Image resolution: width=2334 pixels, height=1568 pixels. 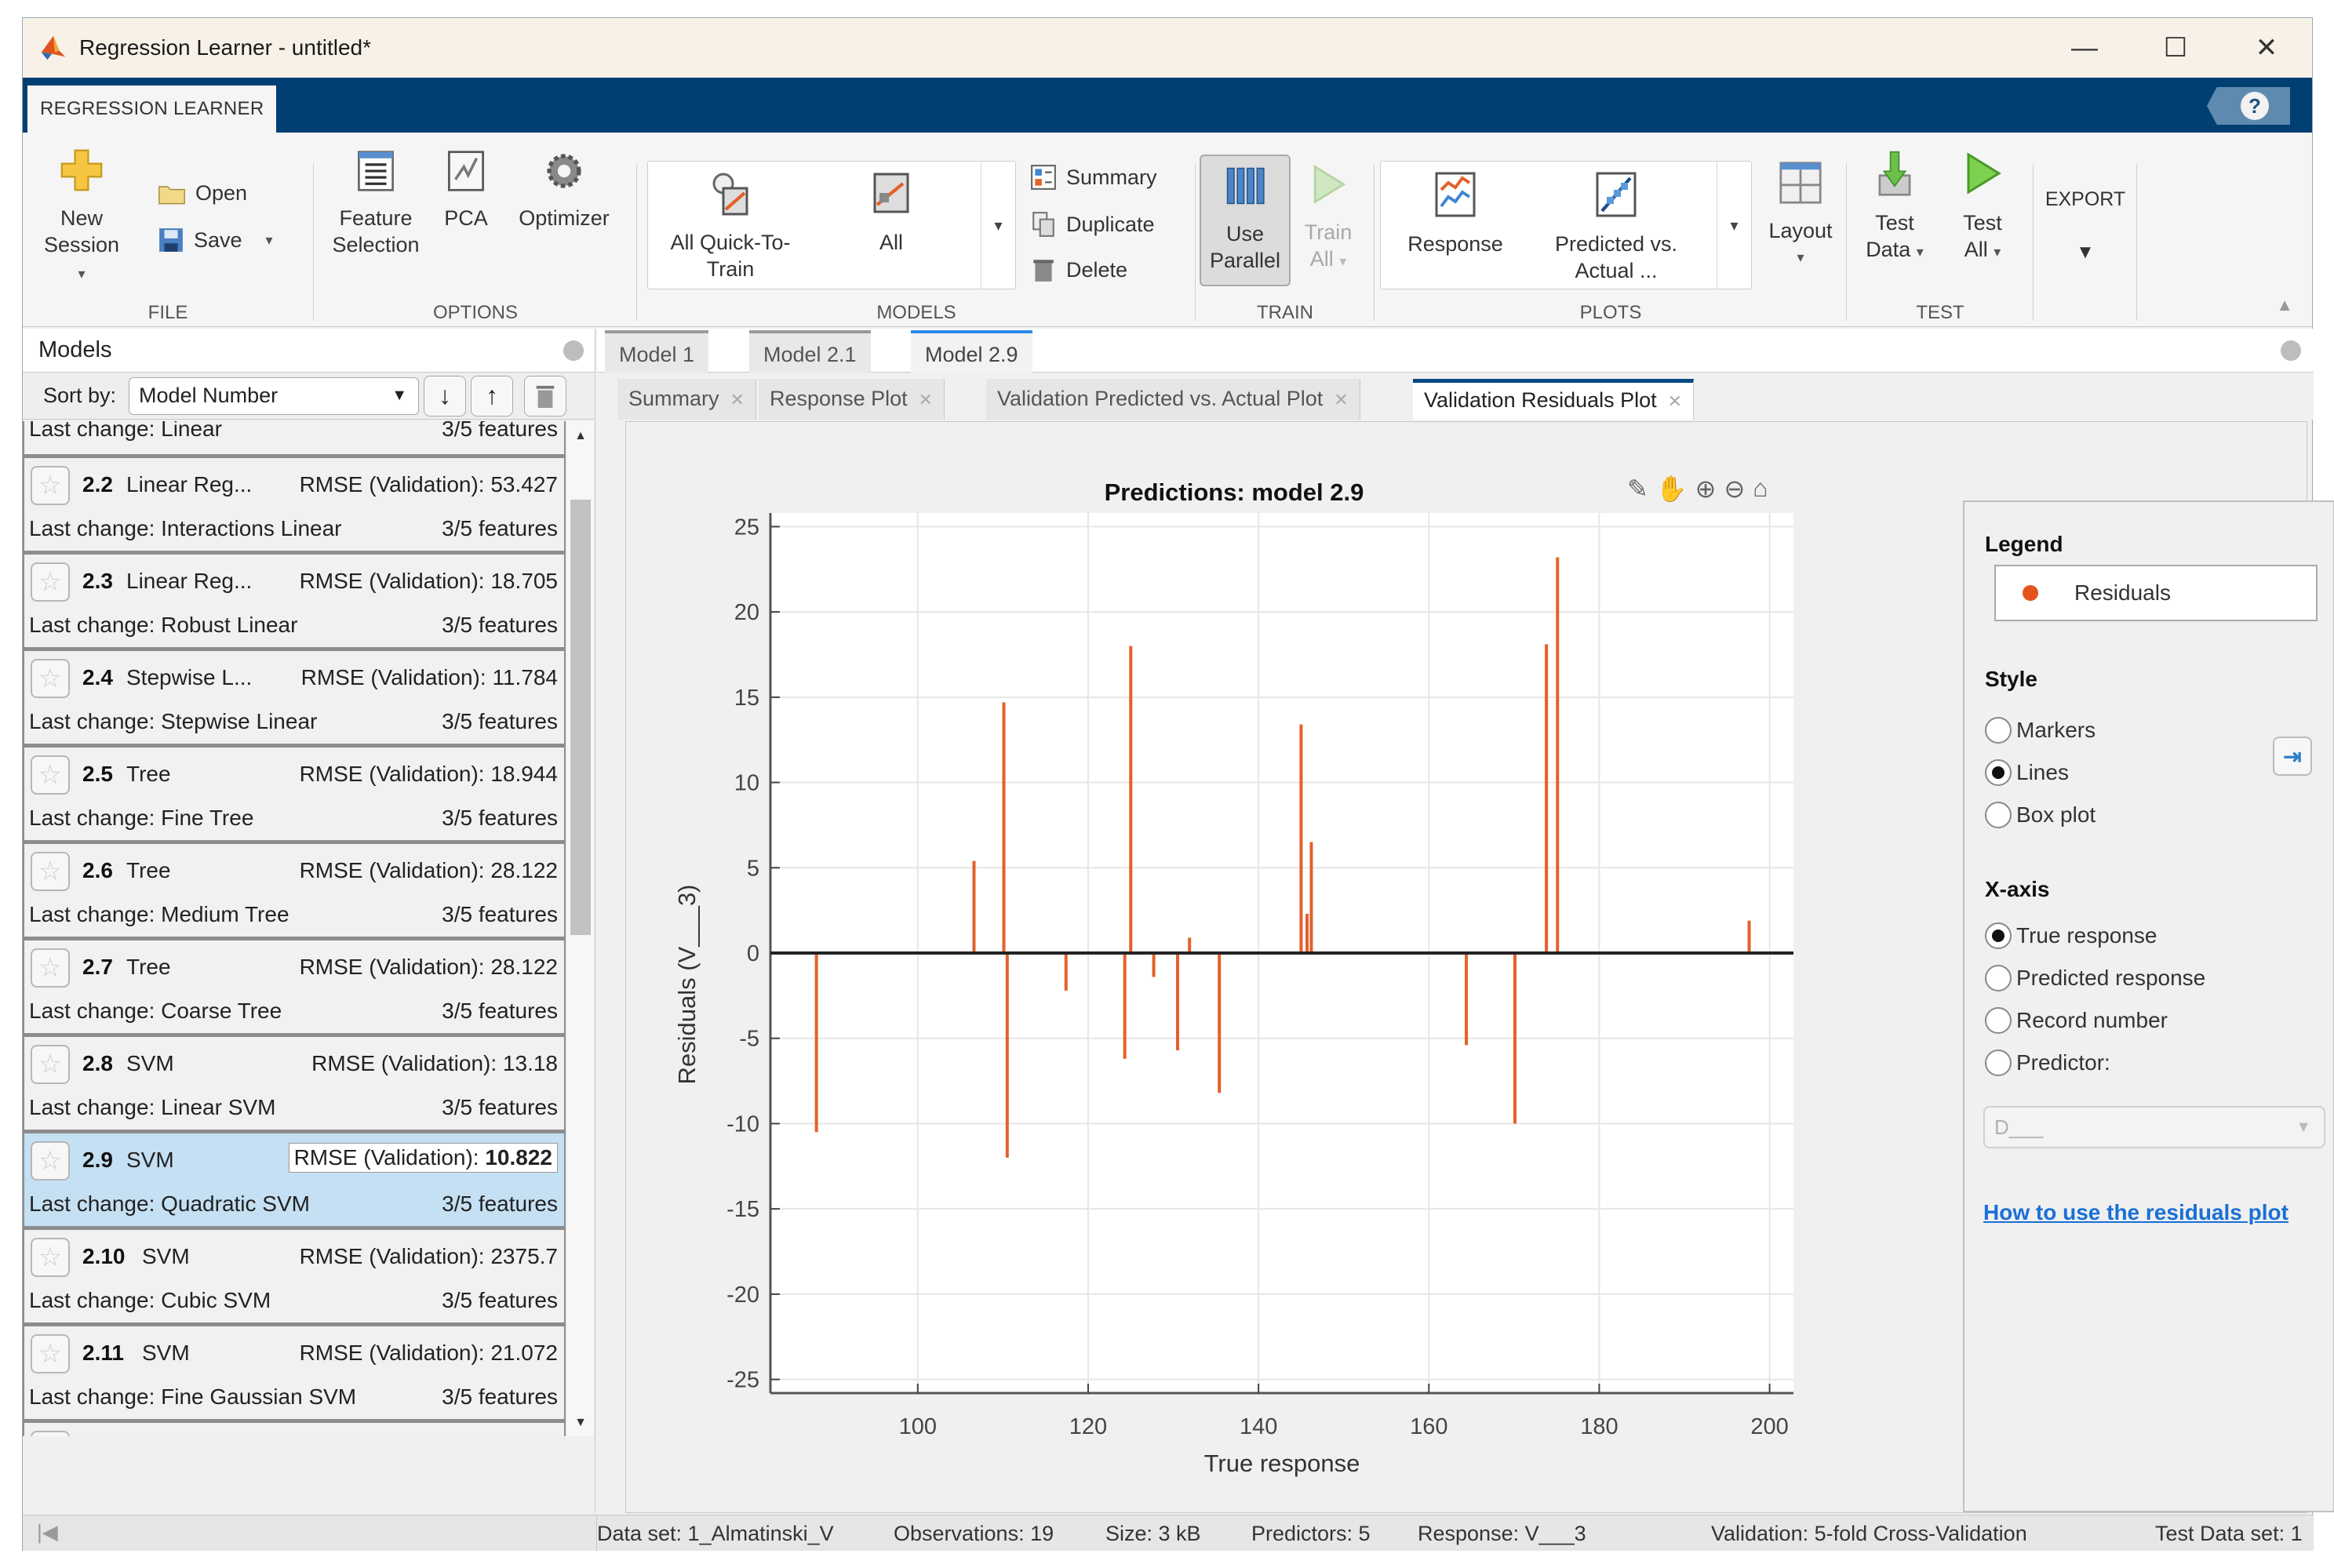 I want to click on scrollbar-thumb, so click(x=580, y=717).